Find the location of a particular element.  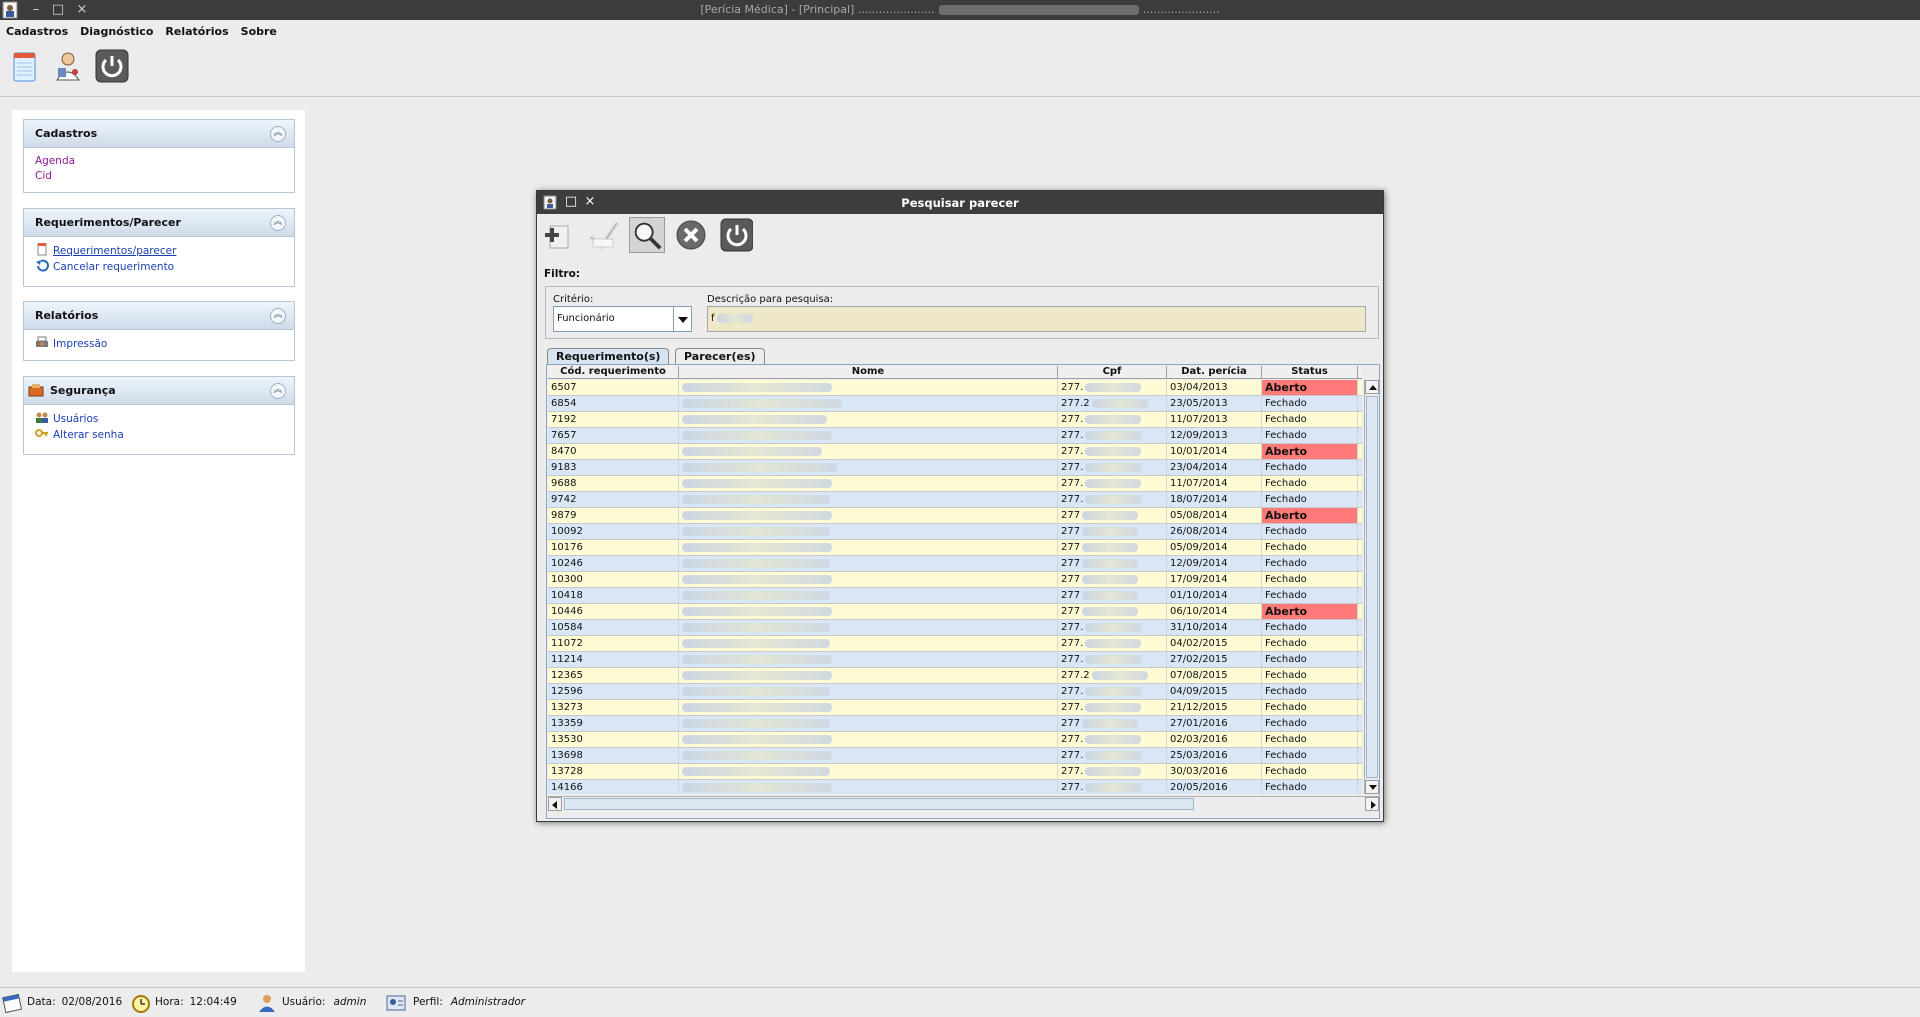

scroll-left-icon is located at coordinates (555, 804).